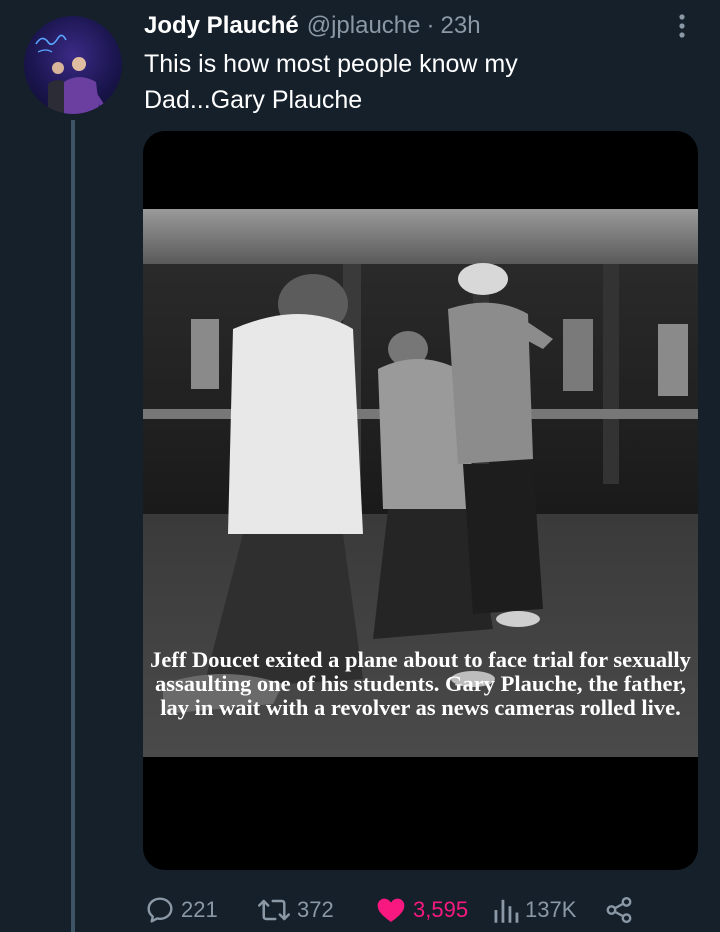 The image size is (720, 932). I want to click on heart-icon, so click(391, 910).